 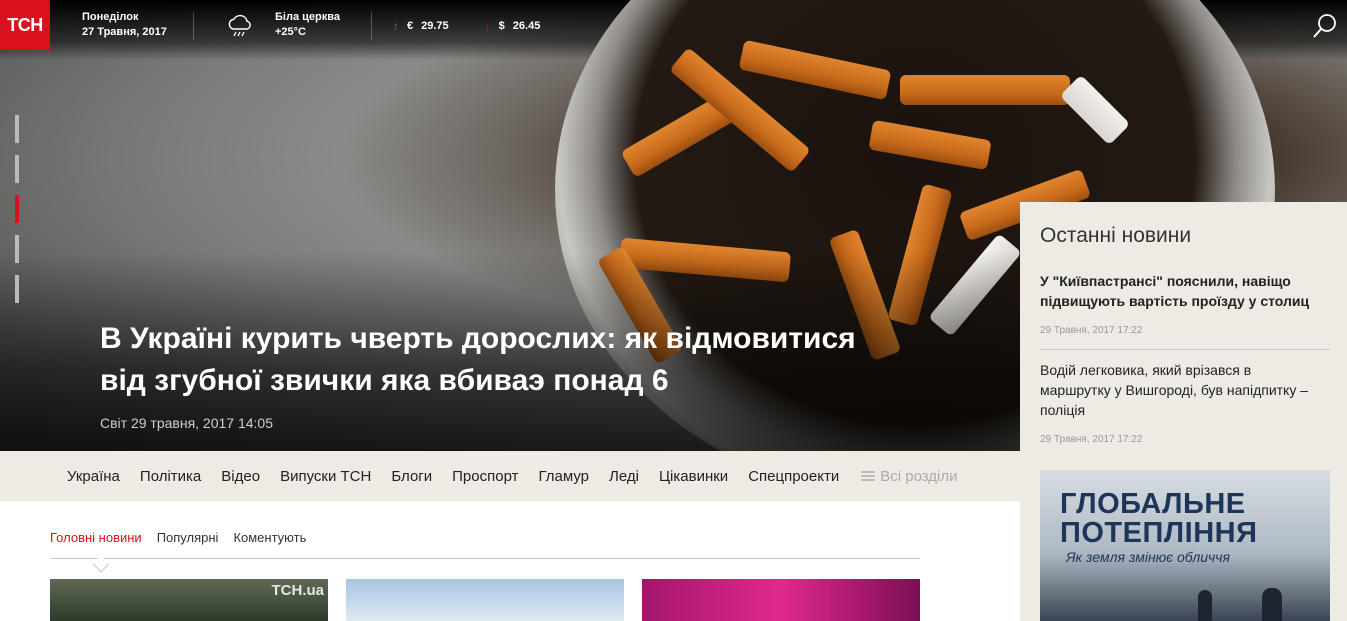 What do you see at coordinates (25, 25) in the screenshot?
I see `tsn-logo: ТСН` at bounding box center [25, 25].